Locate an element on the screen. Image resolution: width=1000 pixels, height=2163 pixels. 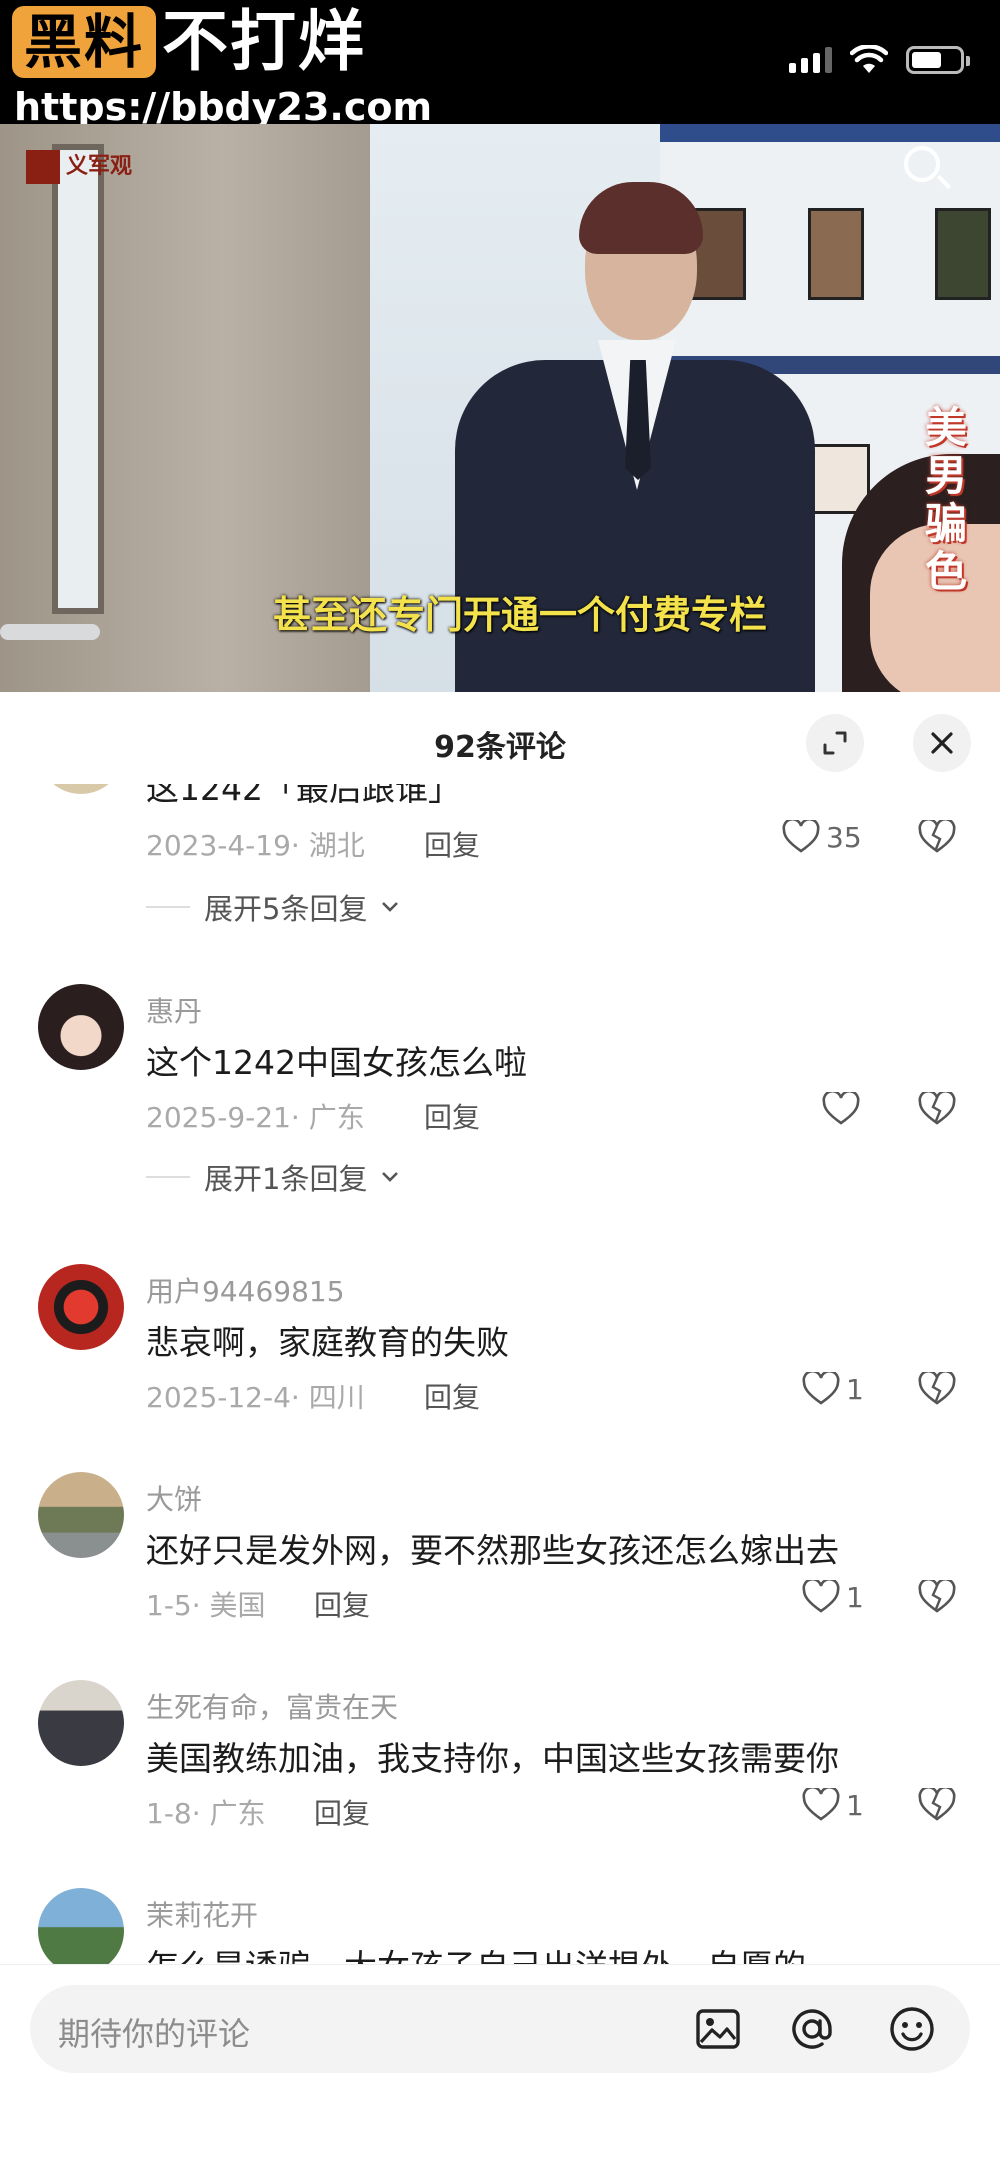
close-icon is located at coordinates (942, 743).